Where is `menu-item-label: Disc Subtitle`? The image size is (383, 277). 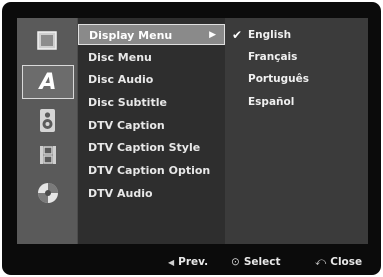 menu-item-label: Disc Subtitle is located at coordinates (127, 102).